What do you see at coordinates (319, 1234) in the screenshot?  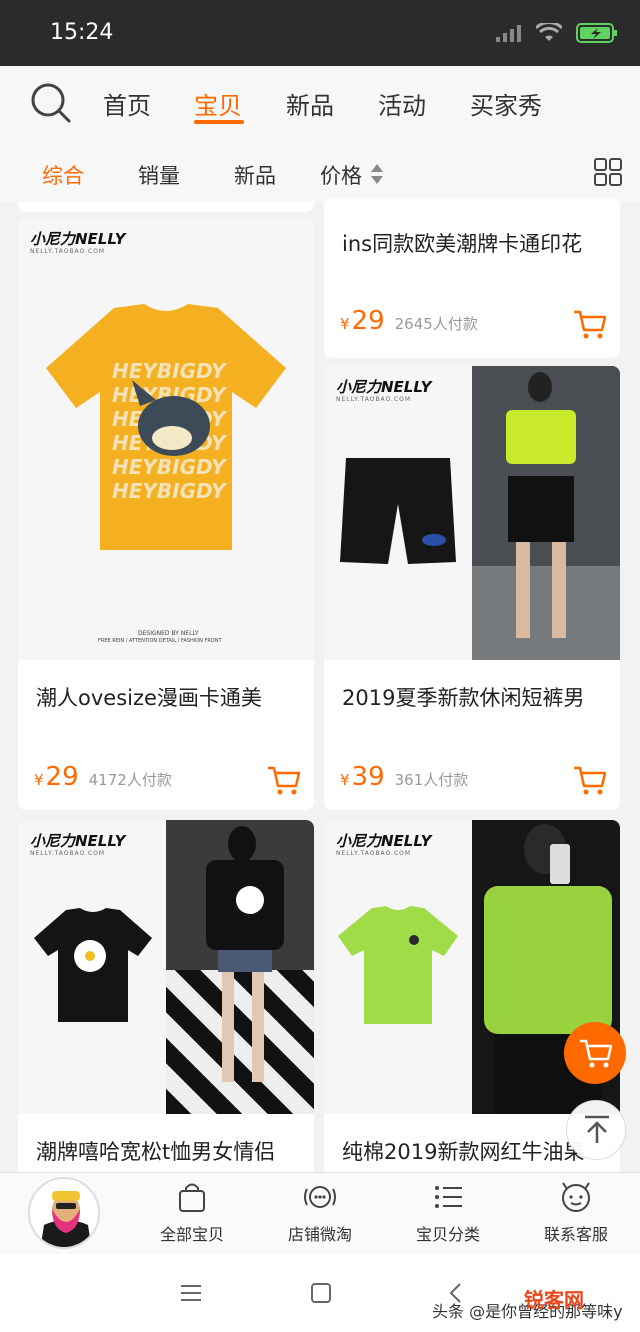 I see `bottom-label: 店铺微淘` at bounding box center [319, 1234].